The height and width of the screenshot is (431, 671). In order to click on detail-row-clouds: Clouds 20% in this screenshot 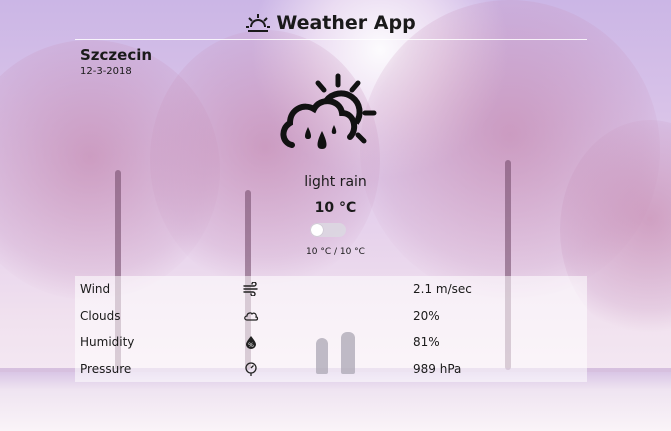, I will do `click(331, 316)`.